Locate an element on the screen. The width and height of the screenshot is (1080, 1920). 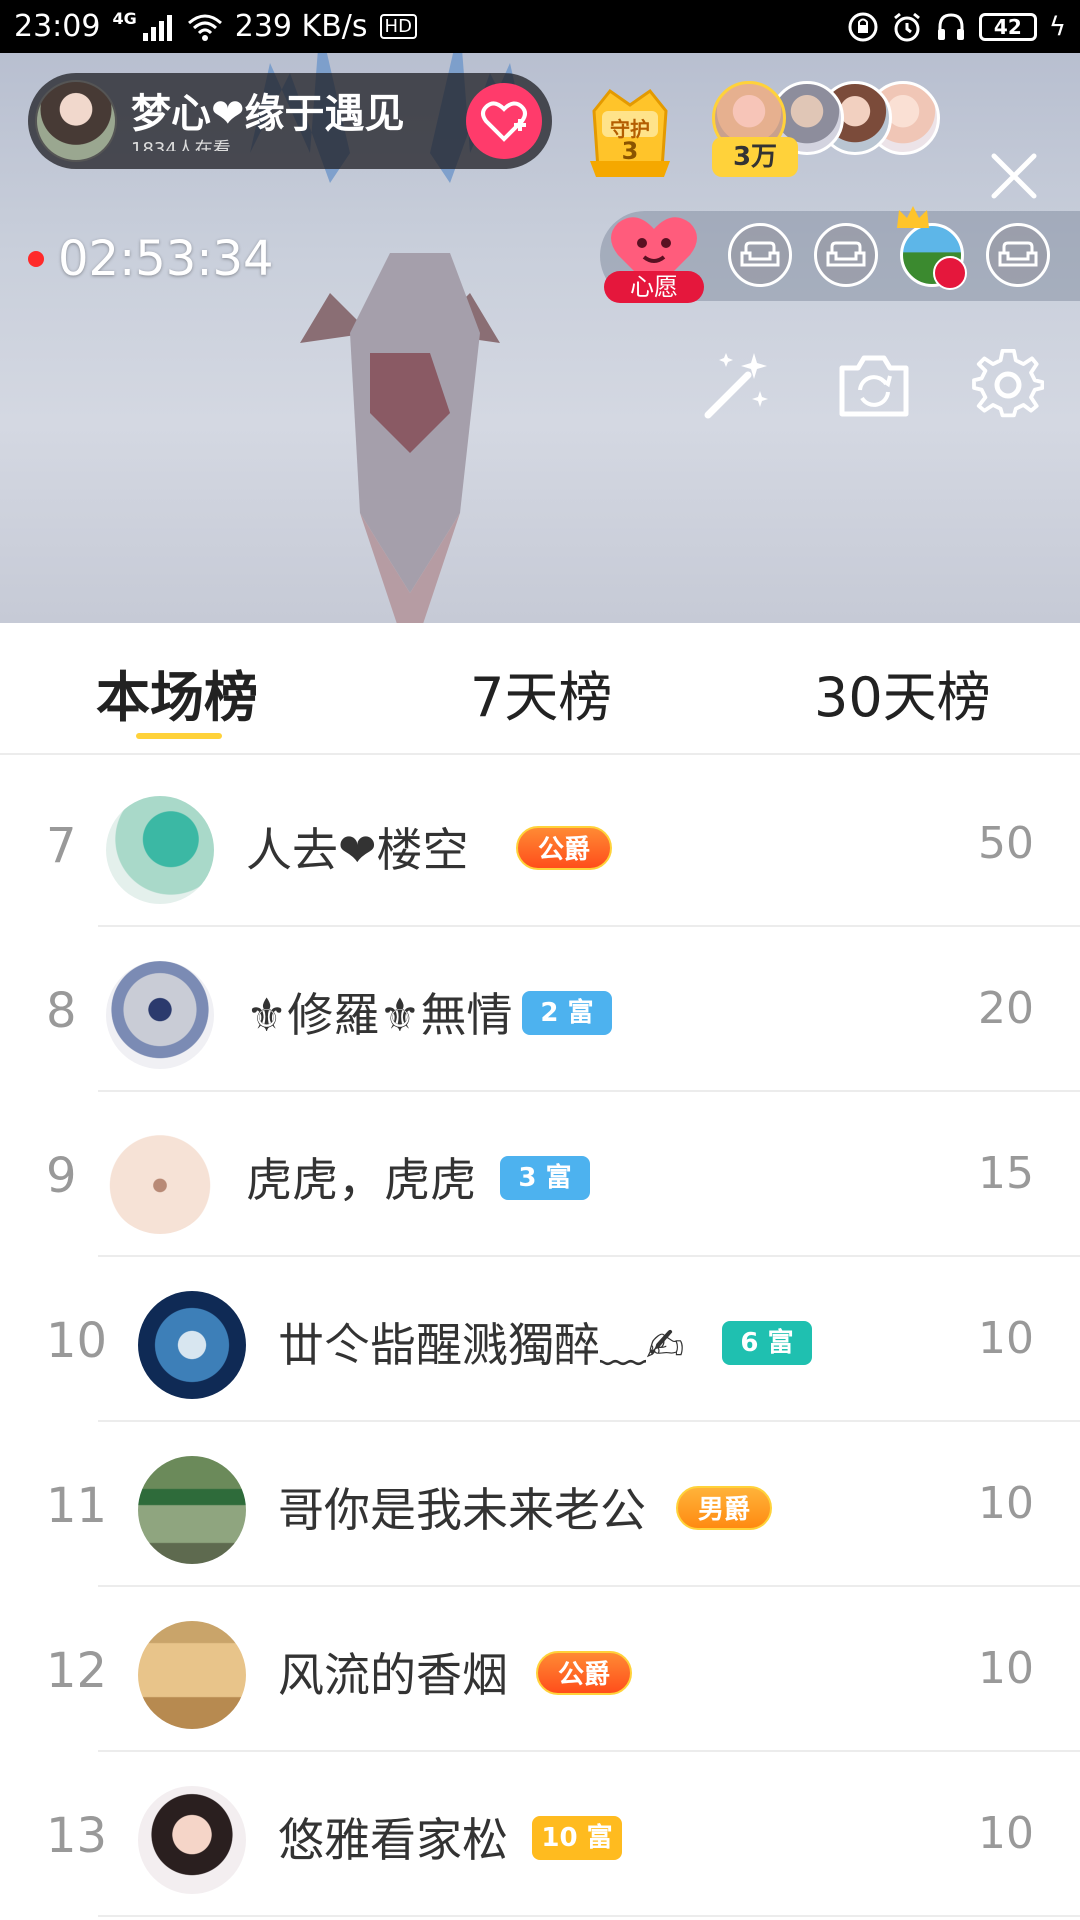
rank-number: 11 is located at coordinates (77, 1506).